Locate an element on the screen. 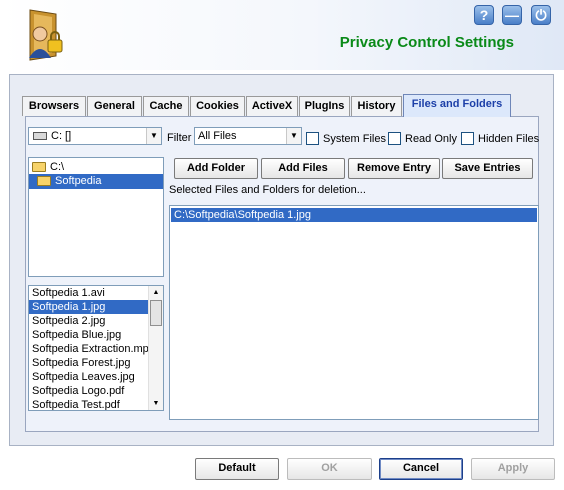  tab-activex: ActiveX is located at coordinates (272, 106).